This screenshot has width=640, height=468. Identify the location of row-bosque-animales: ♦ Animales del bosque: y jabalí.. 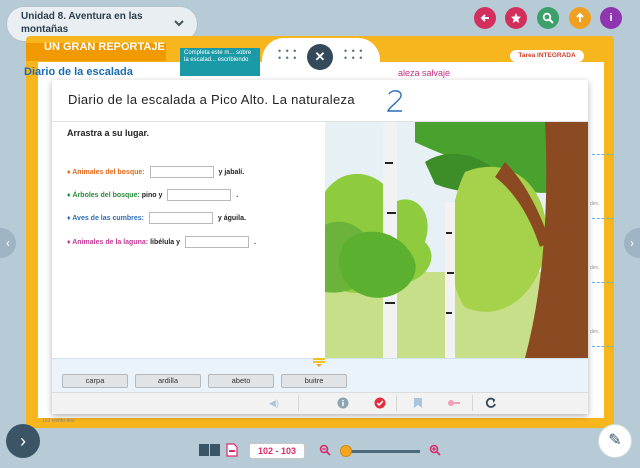
(155, 172).